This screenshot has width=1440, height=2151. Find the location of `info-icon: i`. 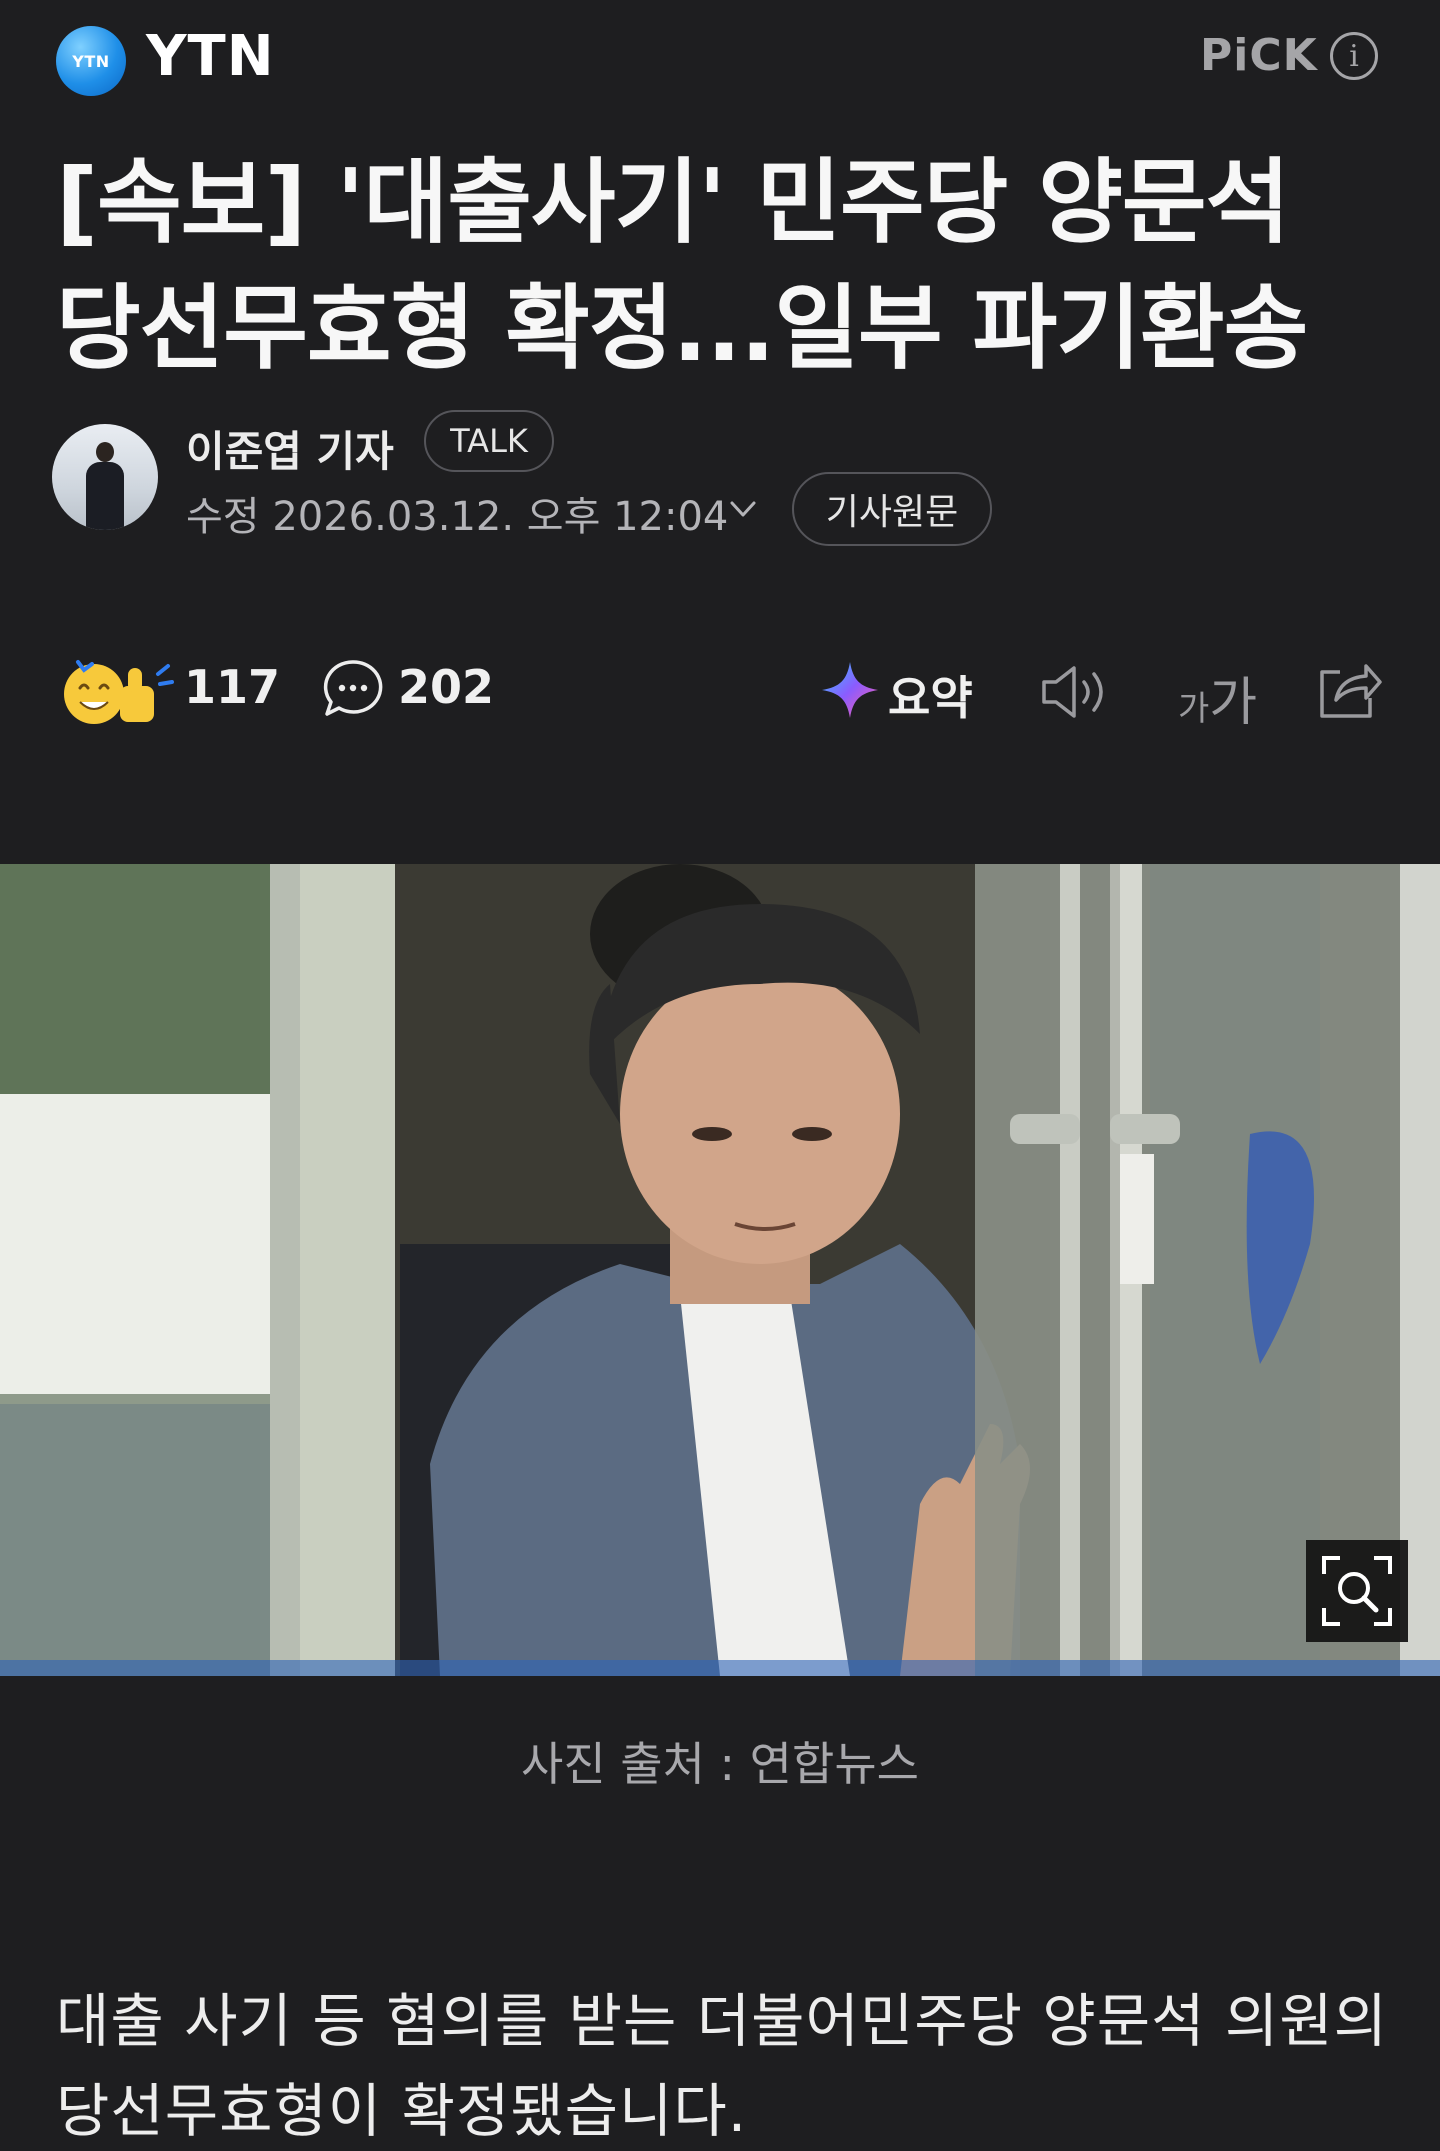

info-icon: i is located at coordinates (1354, 56).